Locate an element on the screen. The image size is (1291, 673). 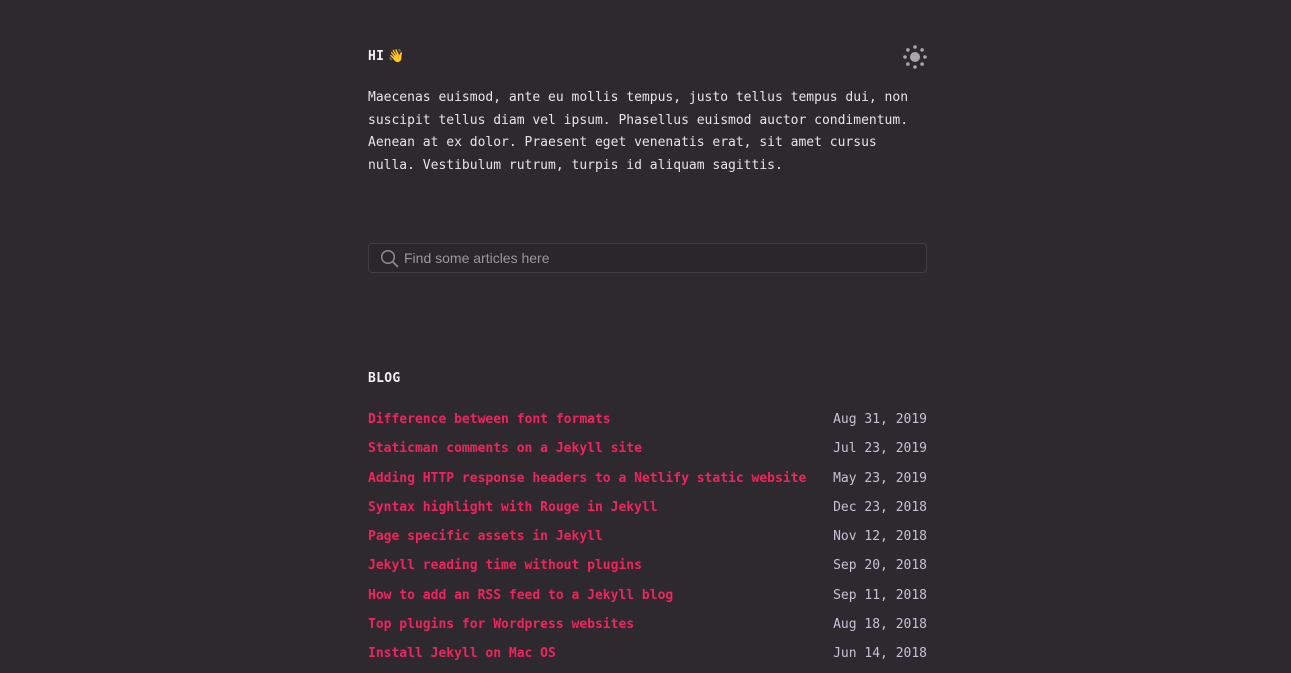
waving-hand-icon: 👋 is located at coordinates (396, 56).